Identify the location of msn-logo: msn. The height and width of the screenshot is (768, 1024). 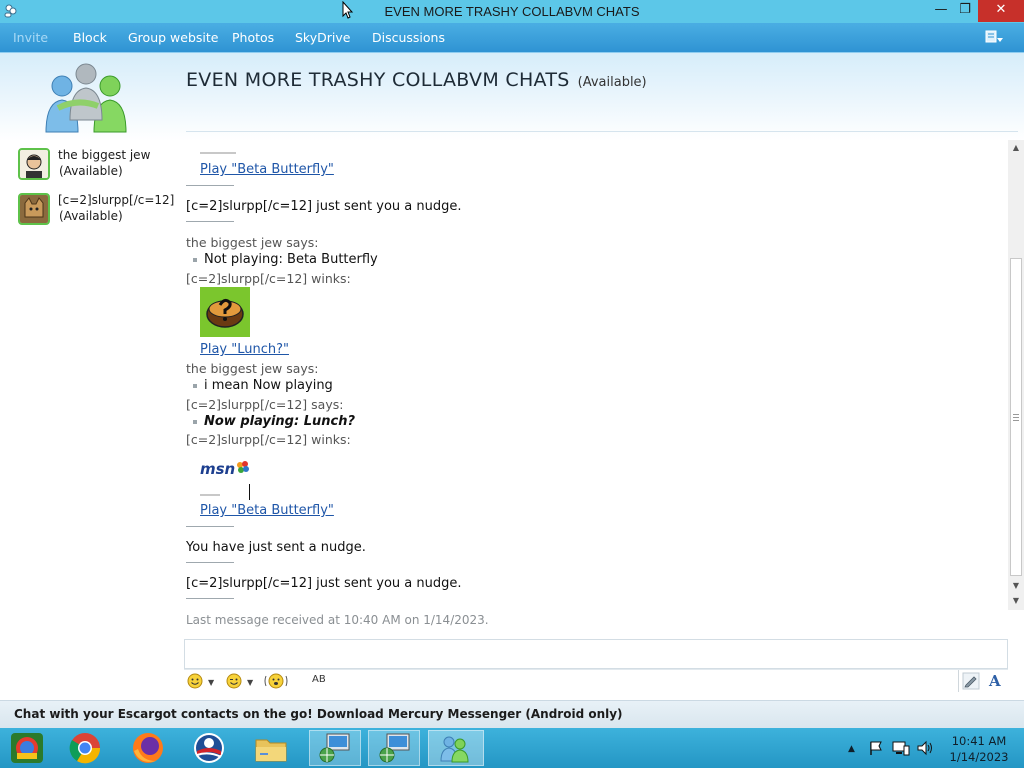
(225, 469).